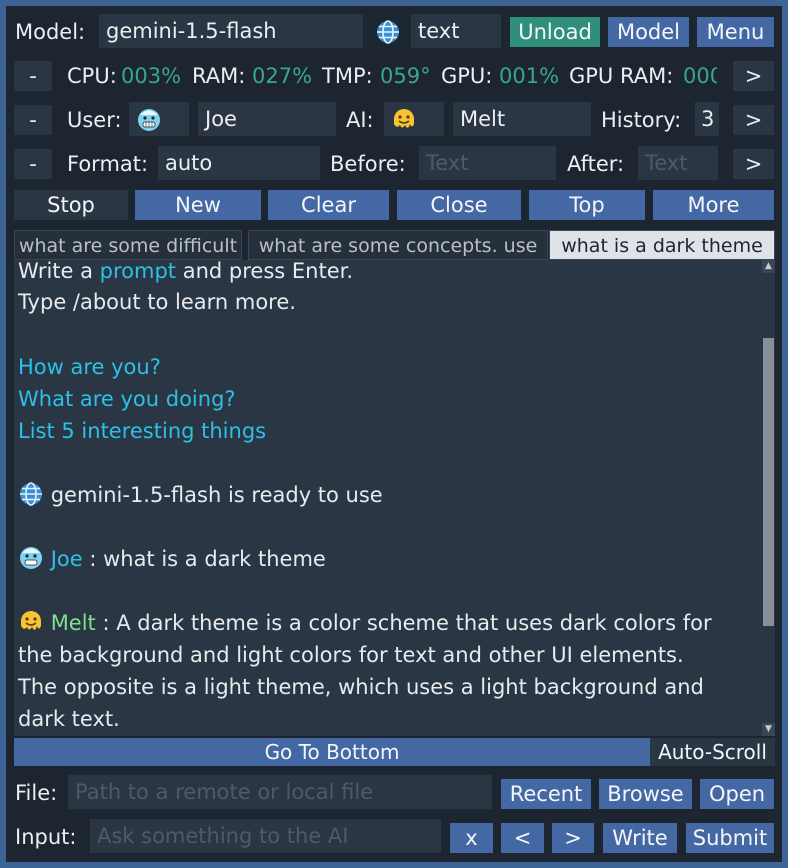 This screenshot has width=788, height=868. What do you see at coordinates (398, 245) in the screenshot?
I see `tab-2: what are some concepts. use` at bounding box center [398, 245].